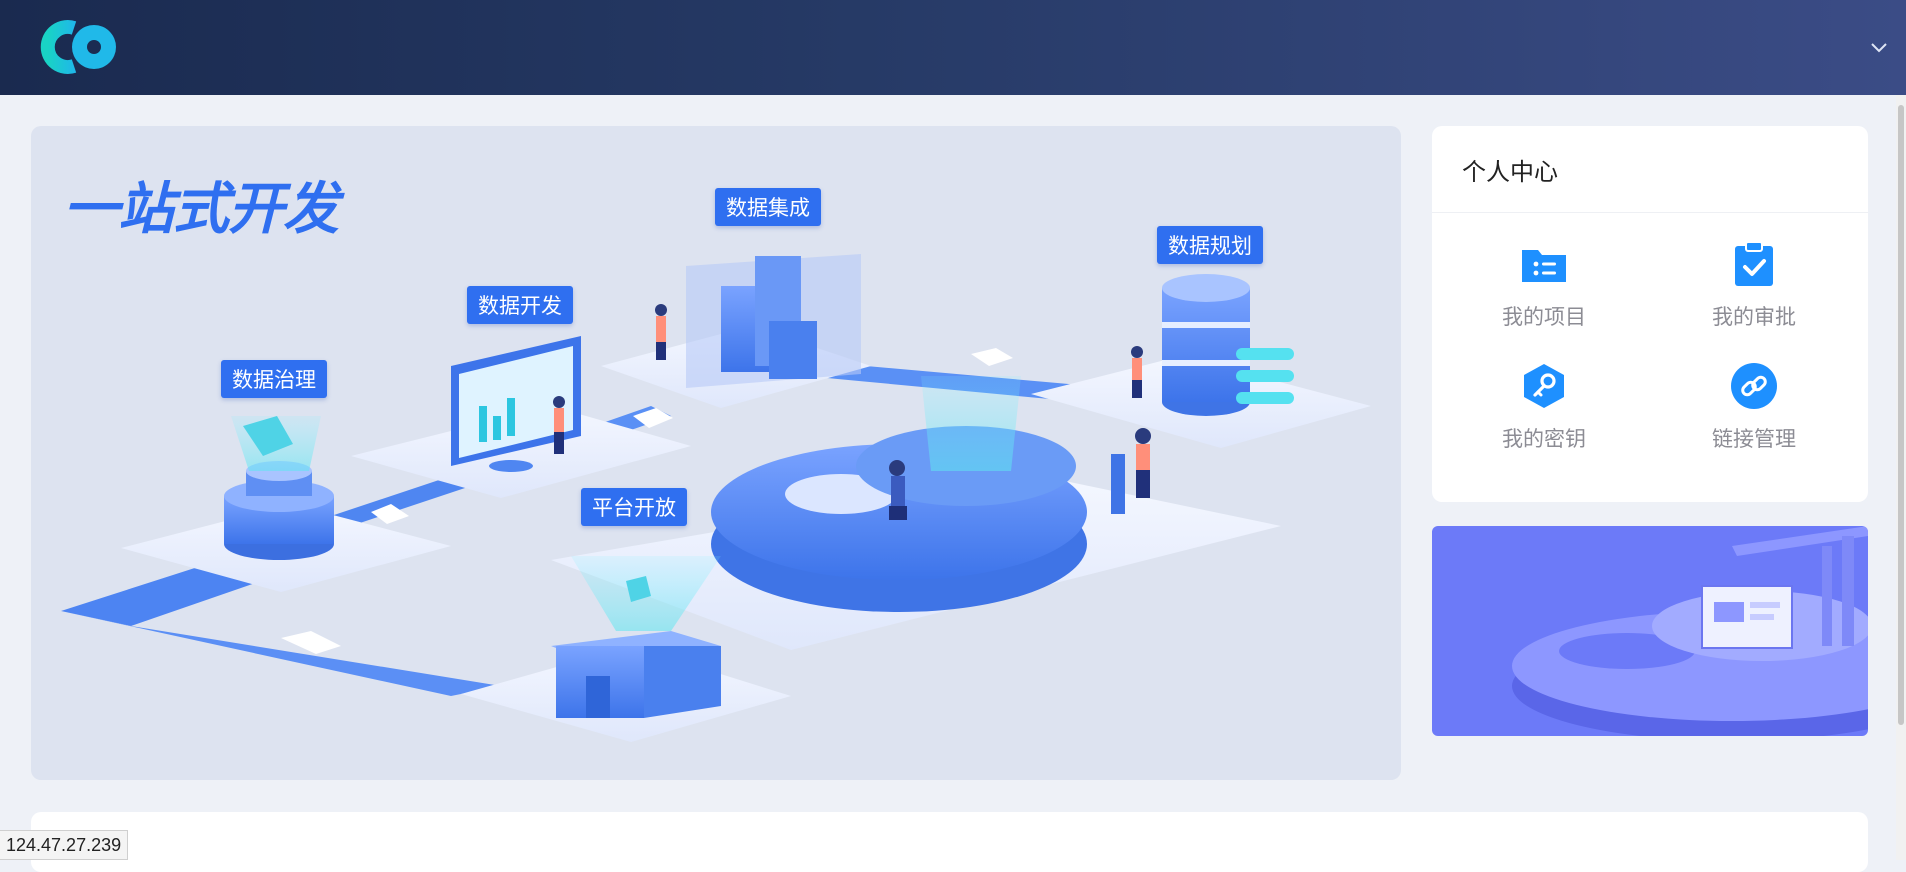 The image size is (1906, 872). What do you see at coordinates (1544, 417) in the screenshot?
I see `my-keys-button: 我的密钥` at bounding box center [1544, 417].